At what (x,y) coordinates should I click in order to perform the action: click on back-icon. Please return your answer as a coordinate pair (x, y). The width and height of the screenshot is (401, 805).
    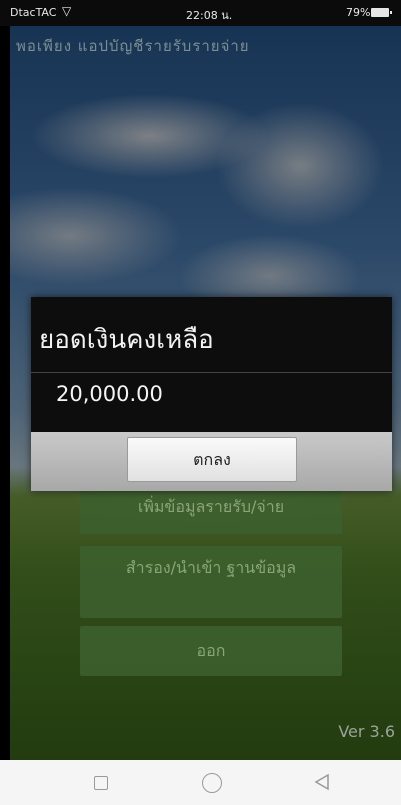
    Looking at the image, I should click on (322, 782).